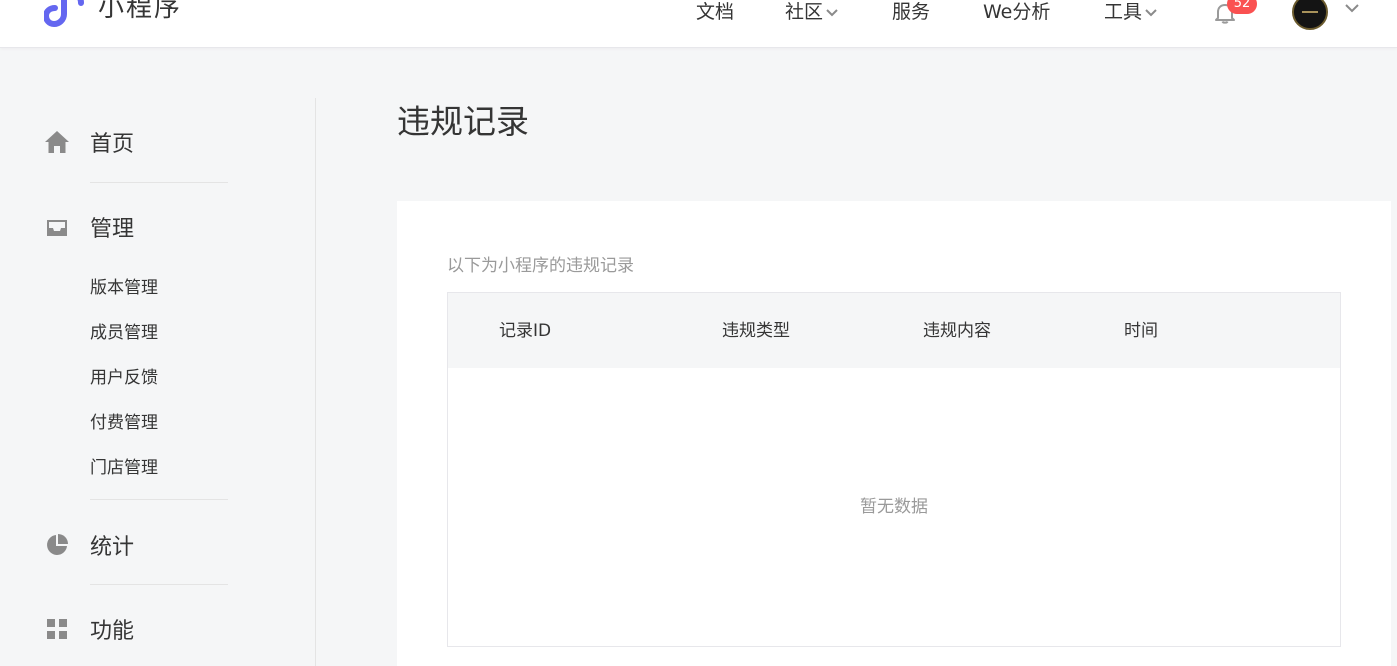  I want to click on sidebar-item-manage: 管理, so click(89, 227).